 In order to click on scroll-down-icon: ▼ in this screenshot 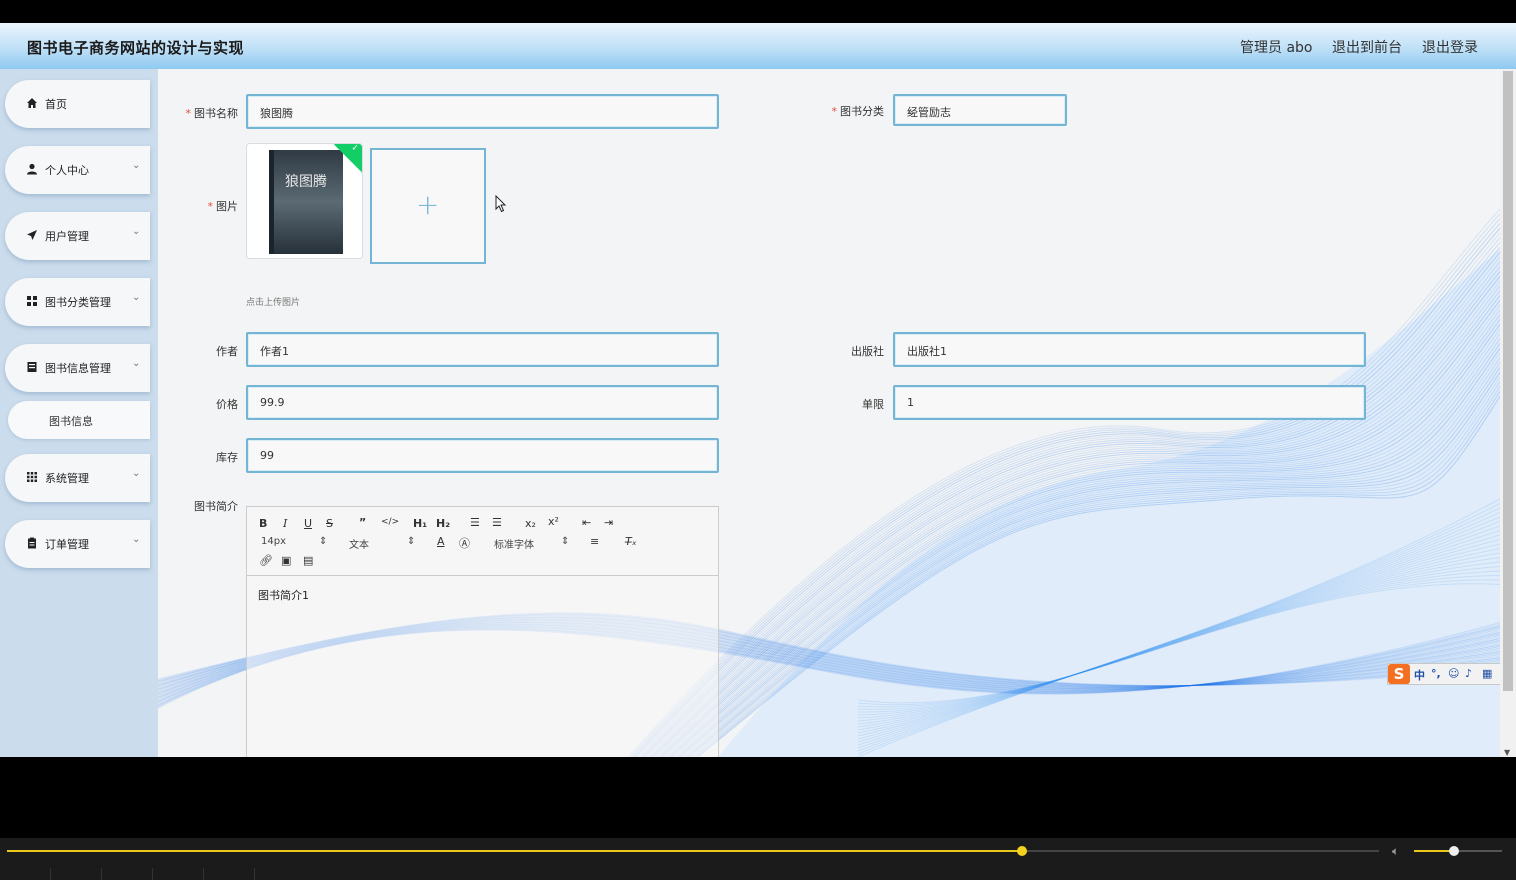, I will do `click(1507, 752)`.